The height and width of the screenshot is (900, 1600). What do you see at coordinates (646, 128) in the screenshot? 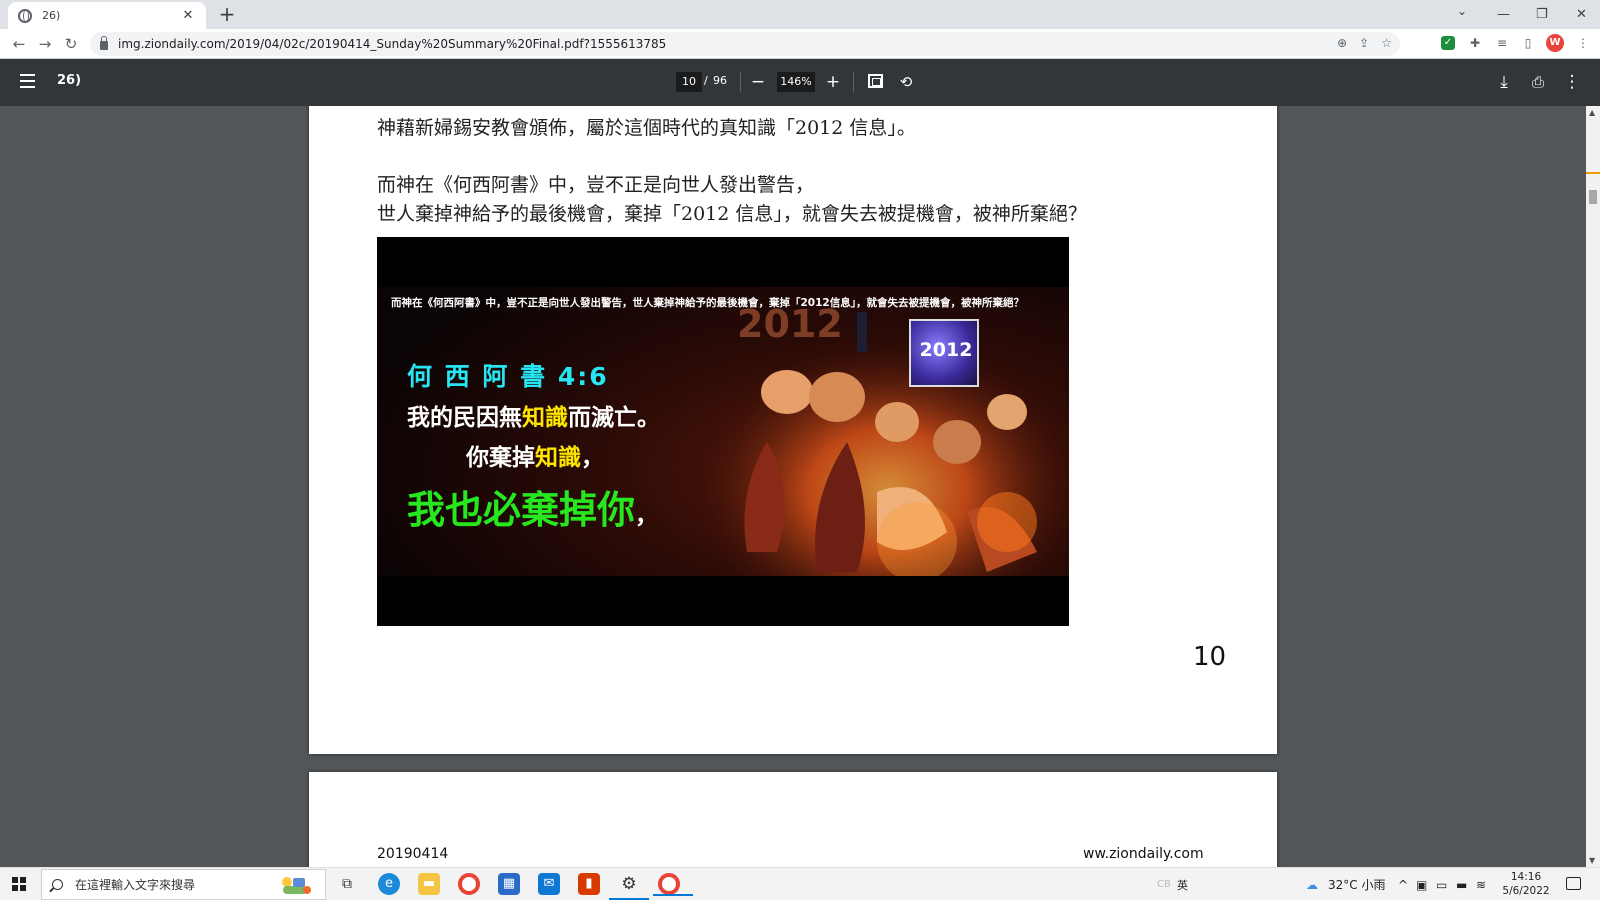
I see `page-text-line: 神藉新婦錫安教會頒佈，屬於這個時代的真知識「2012 信息」。` at bounding box center [646, 128].